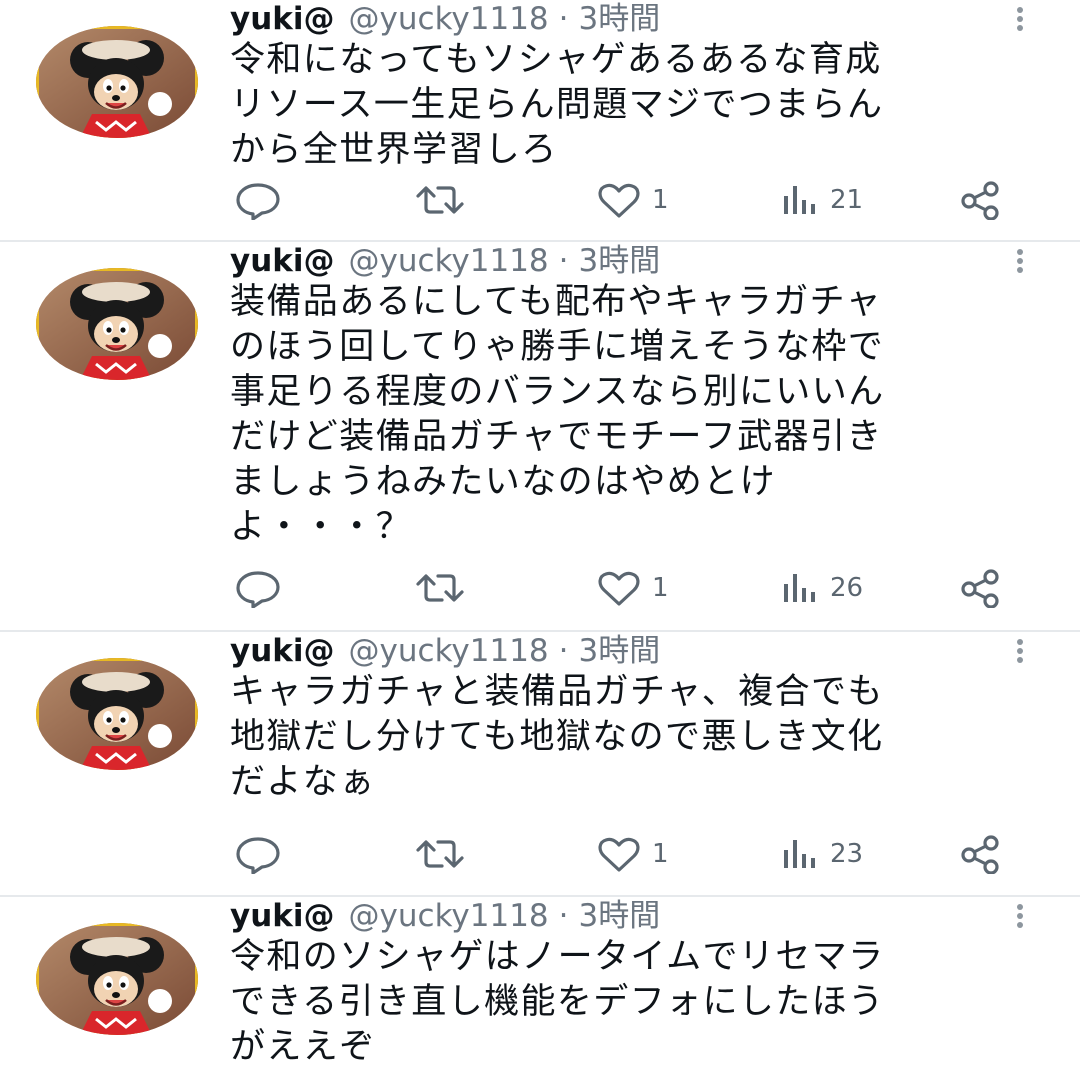 This screenshot has width=1080, height=1080. I want to click on tweet-actions: 1 26, so click(540, 588).